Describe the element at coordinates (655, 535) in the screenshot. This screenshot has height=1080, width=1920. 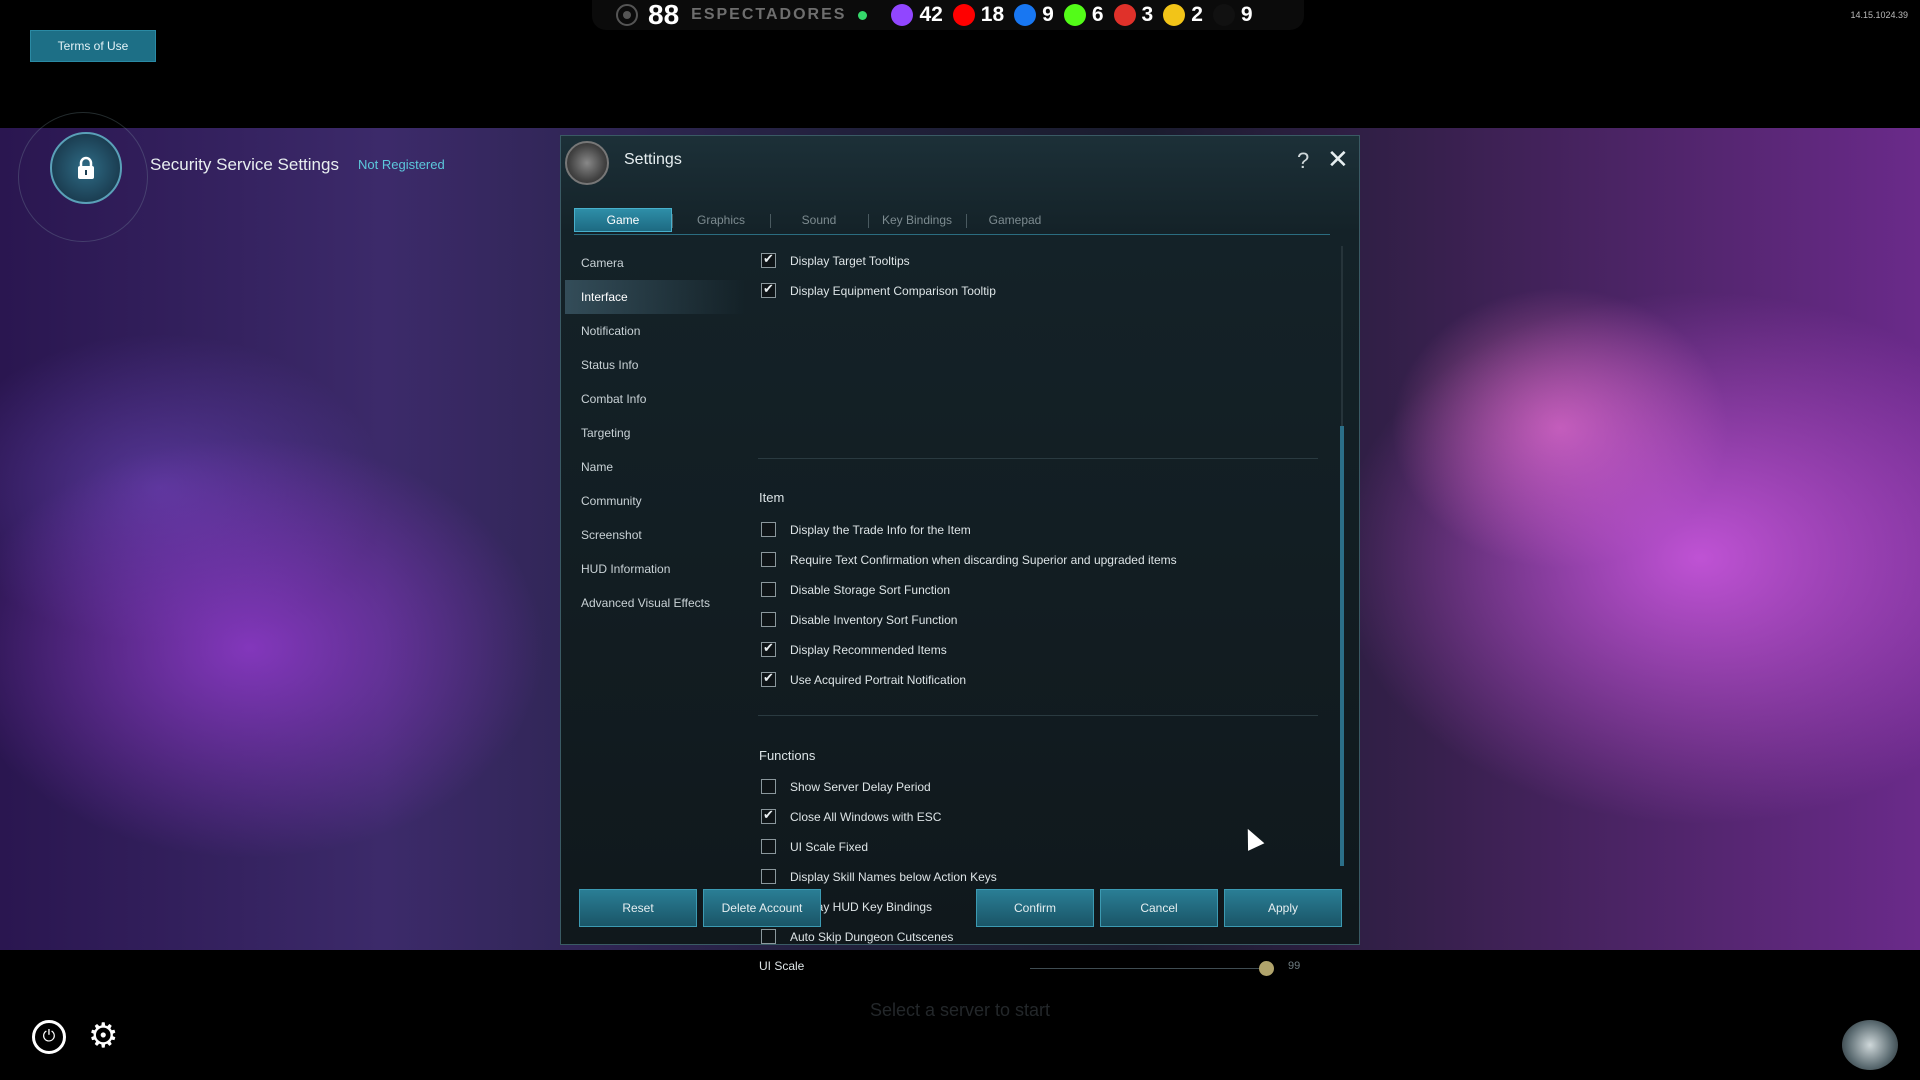
I see `sidebar-item-screenshot: Screenshot` at that location.